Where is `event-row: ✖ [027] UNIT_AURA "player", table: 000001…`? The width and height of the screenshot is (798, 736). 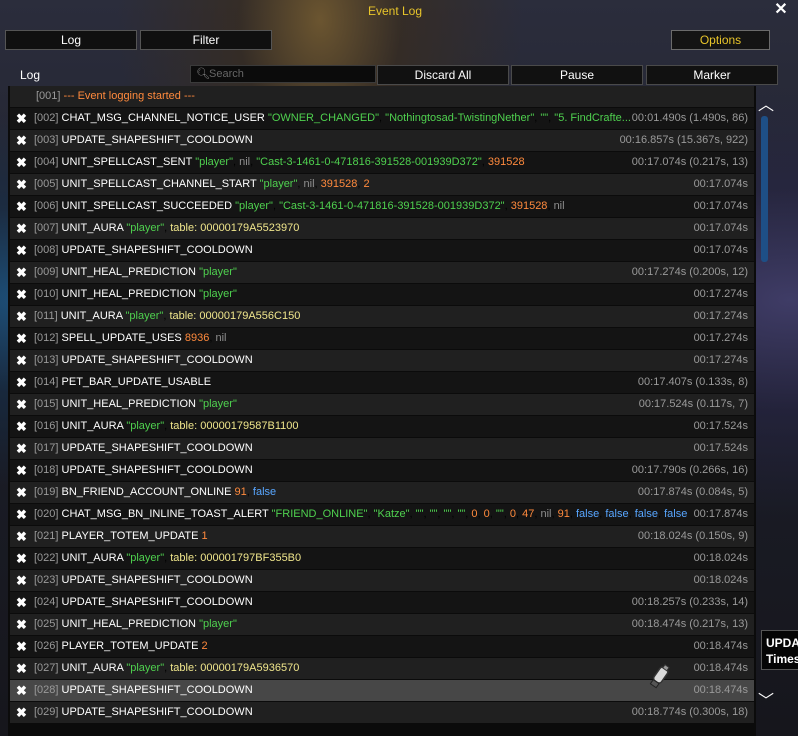 event-row: ✖ [027] UNIT_AURA "player", table: 000001… is located at coordinates (382, 668).